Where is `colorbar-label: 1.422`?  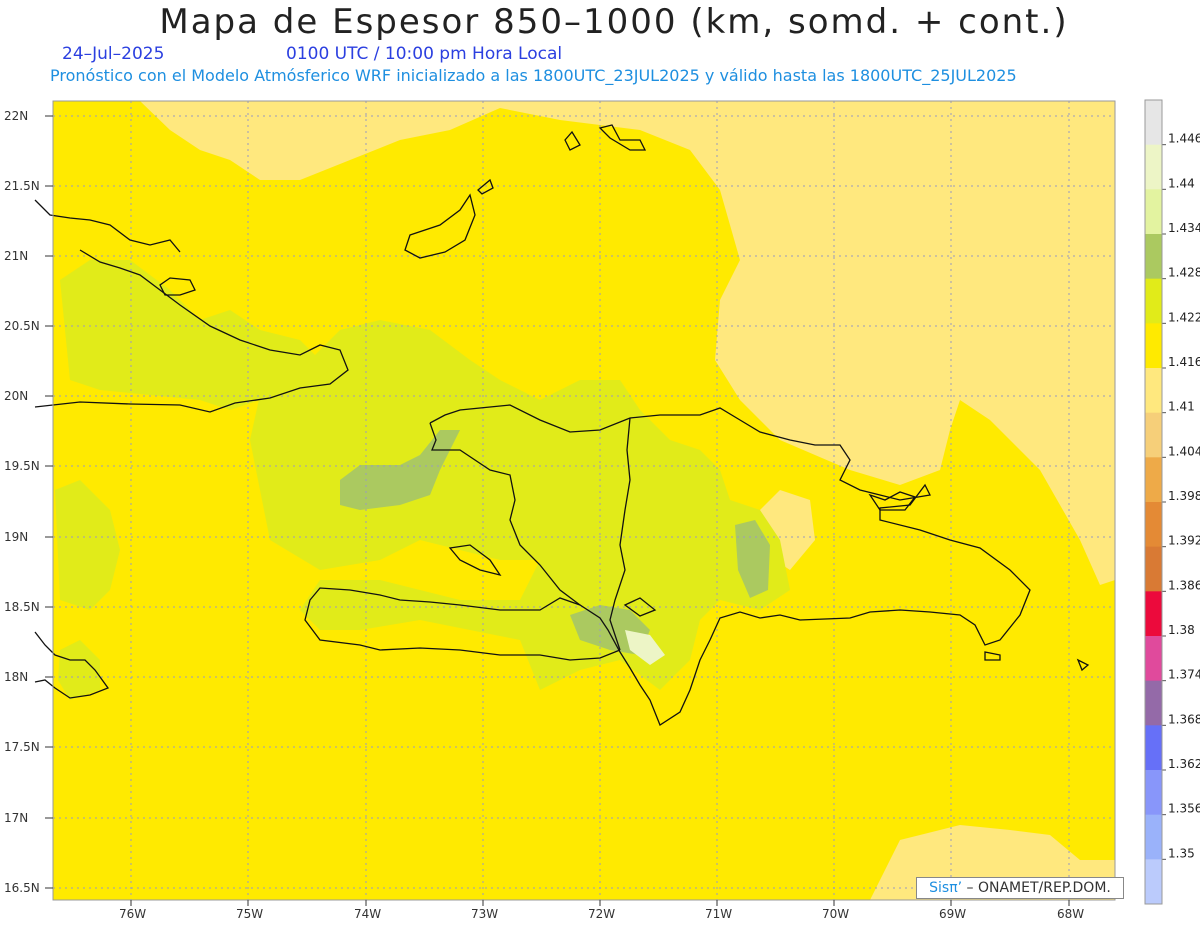 colorbar-label: 1.422 is located at coordinates (1184, 317).